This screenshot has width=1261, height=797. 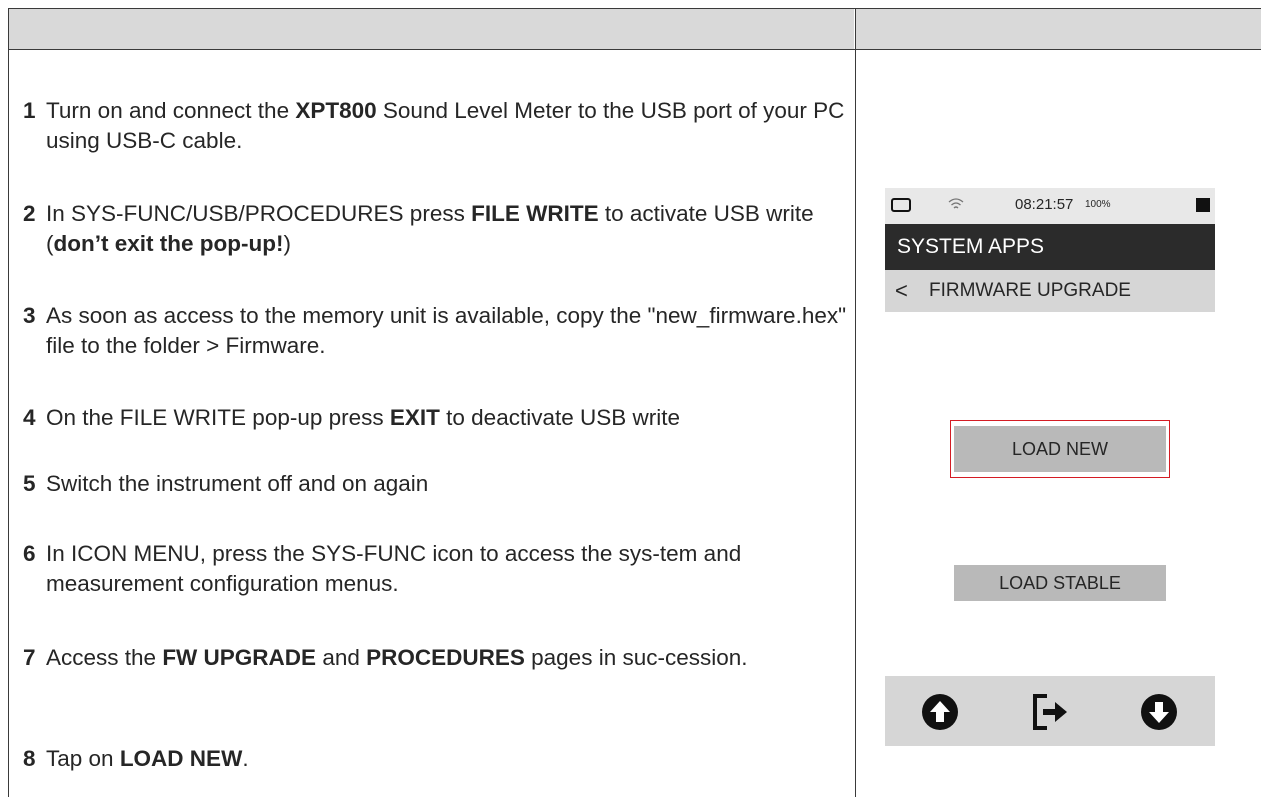 What do you see at coordinates (1060, 449) in the screenshot?
I see `load-new-button: LOAD NEW` at bounding box center [1060, 449].